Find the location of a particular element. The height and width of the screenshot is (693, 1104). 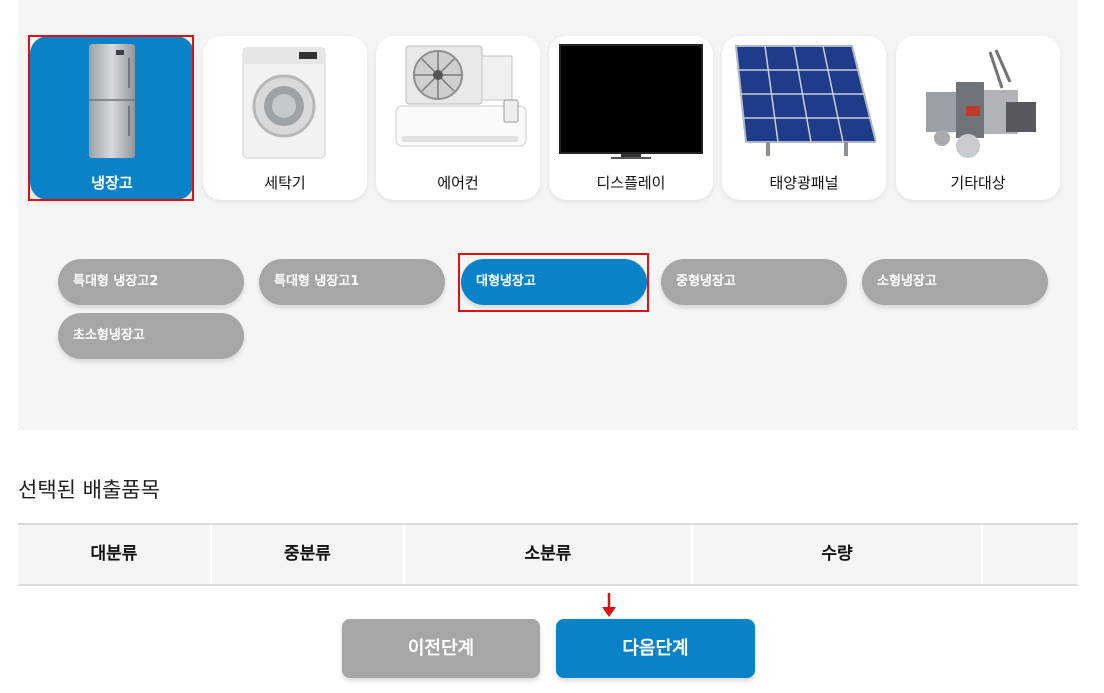

subcategory-xxl-fridge-2: 특대형 냉장고2 is located at coordinates (151, 282).